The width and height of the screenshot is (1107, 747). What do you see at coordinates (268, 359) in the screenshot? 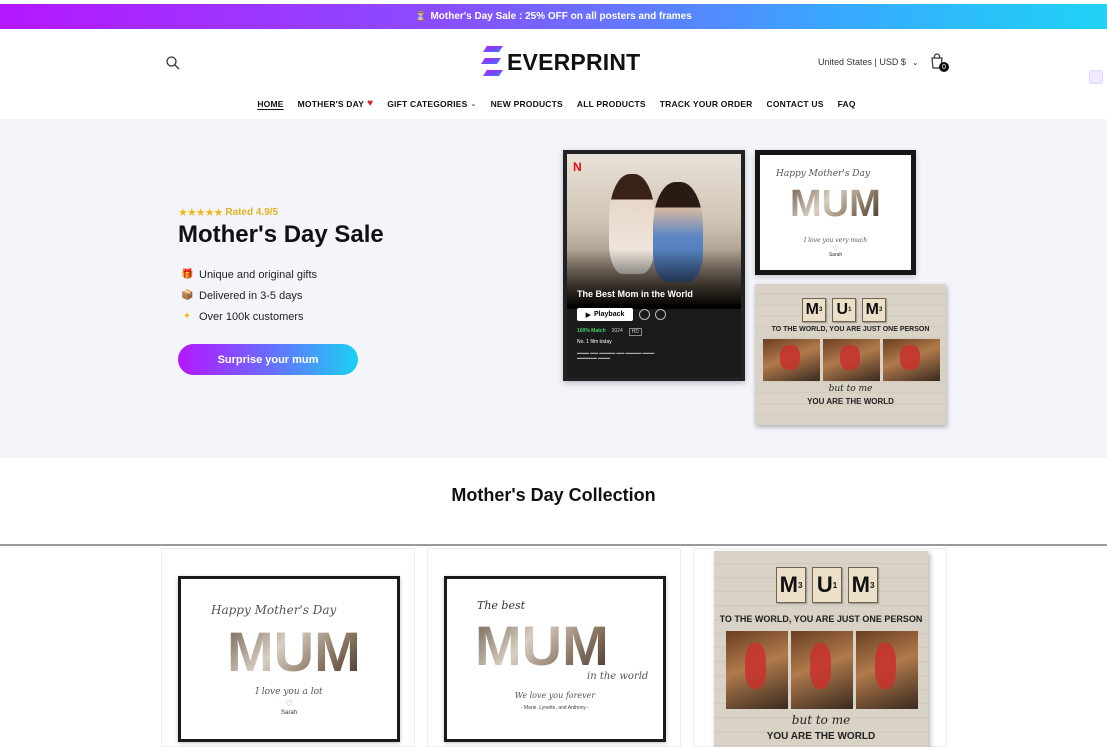
I see `surprise-your-mum-button: Surprise your mum` at bounding box center [268, 359].